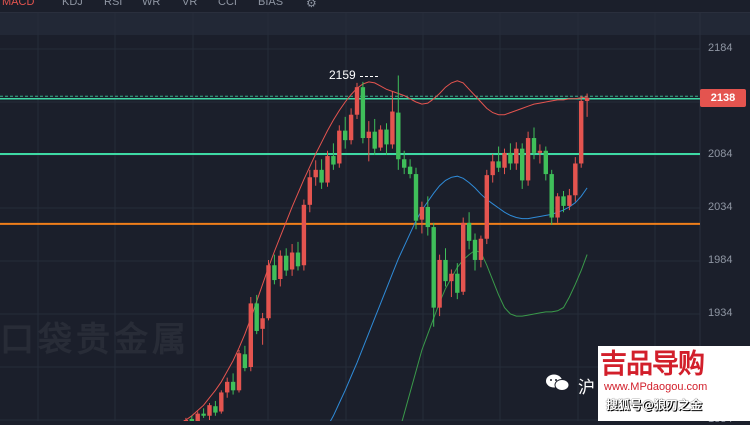 The image size is (750, 425). Describe the element at coordinates (652, 364) in the screenshot. I see `logo-mark: 吉品导购` at that location.